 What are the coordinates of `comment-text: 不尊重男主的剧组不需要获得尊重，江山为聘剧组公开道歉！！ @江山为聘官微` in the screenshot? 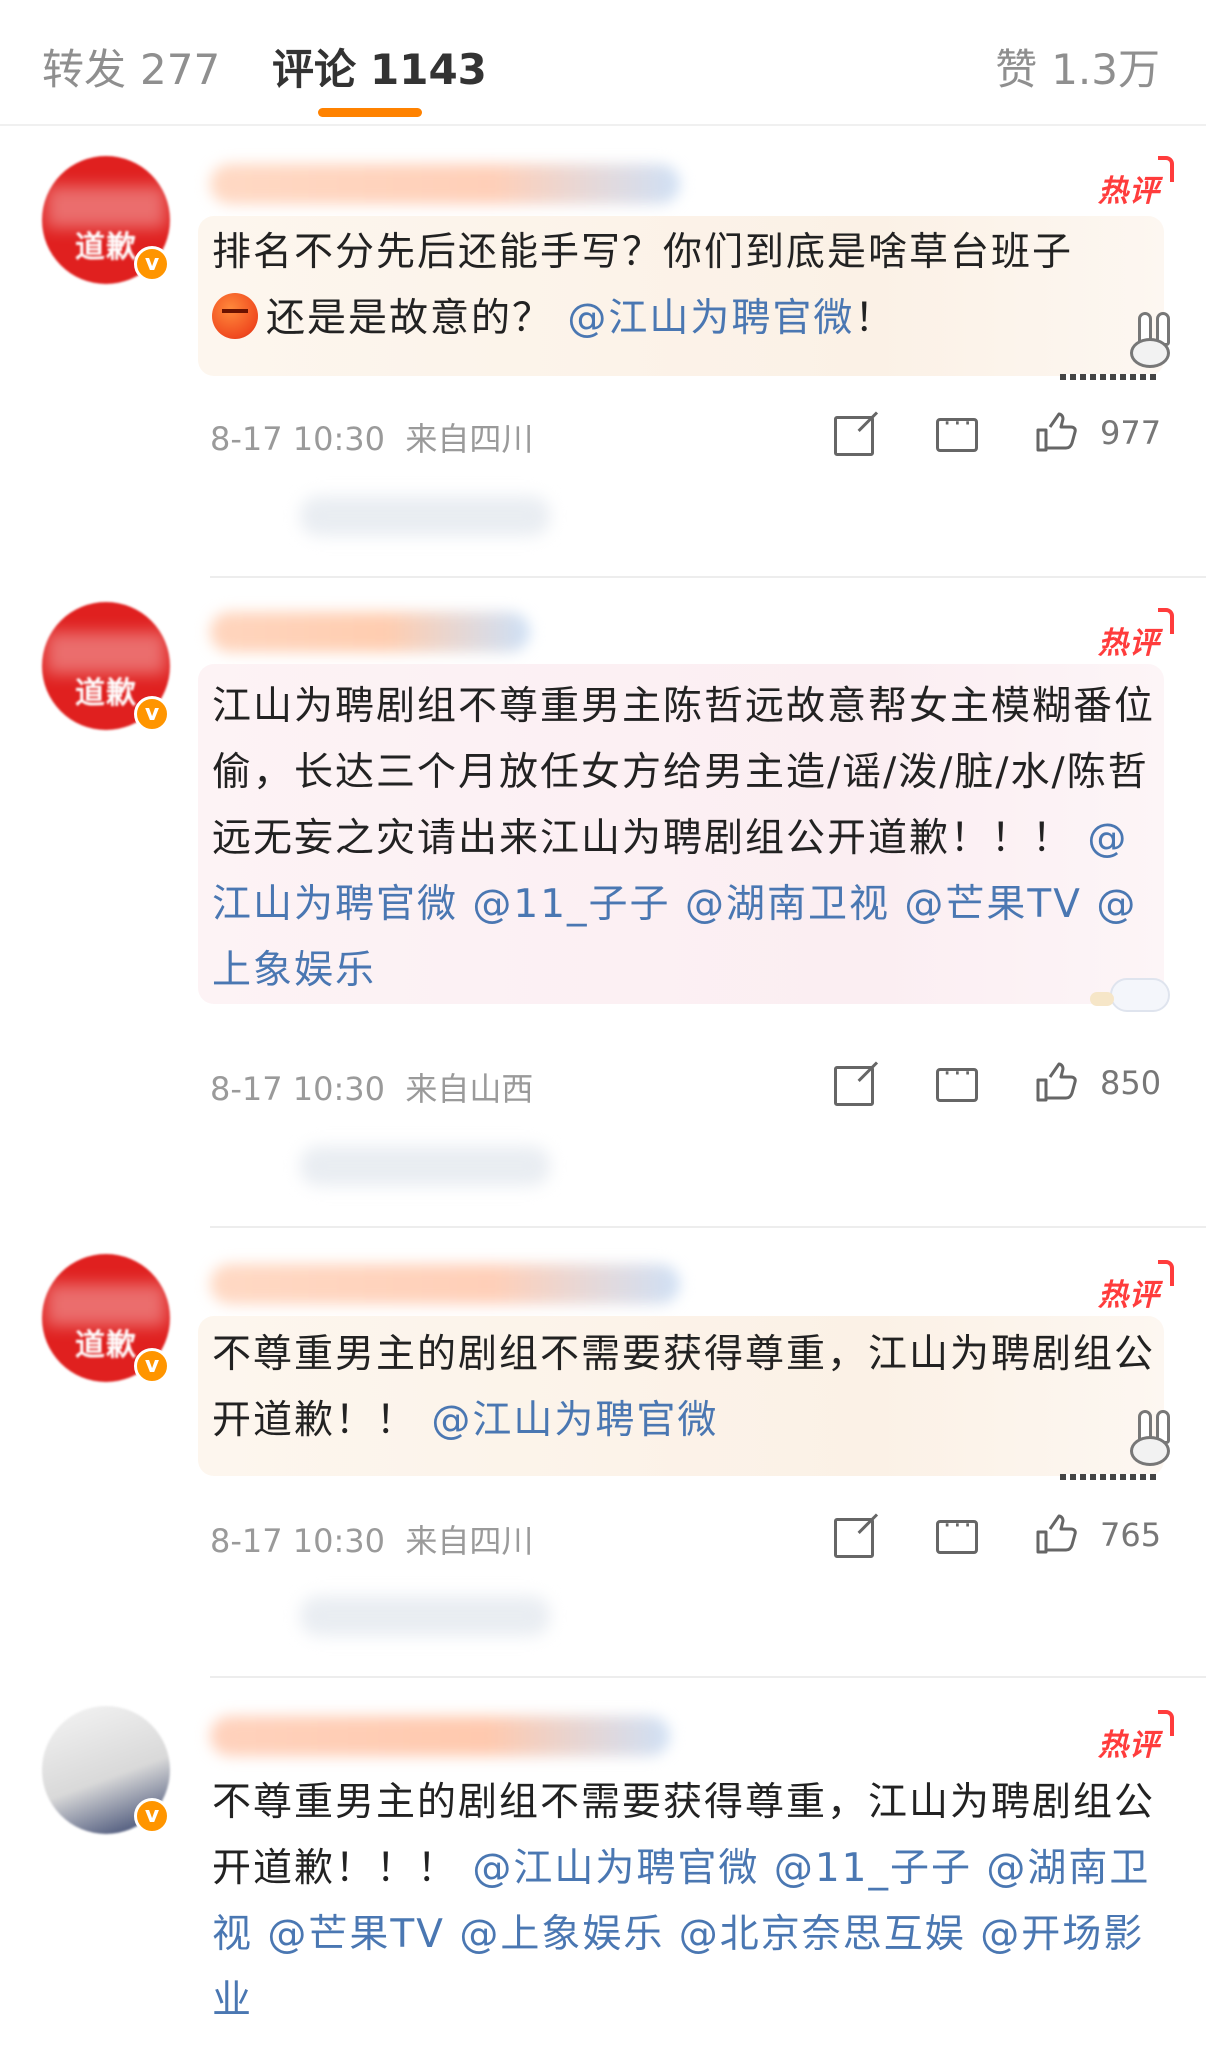 It's located at (684, 1387).